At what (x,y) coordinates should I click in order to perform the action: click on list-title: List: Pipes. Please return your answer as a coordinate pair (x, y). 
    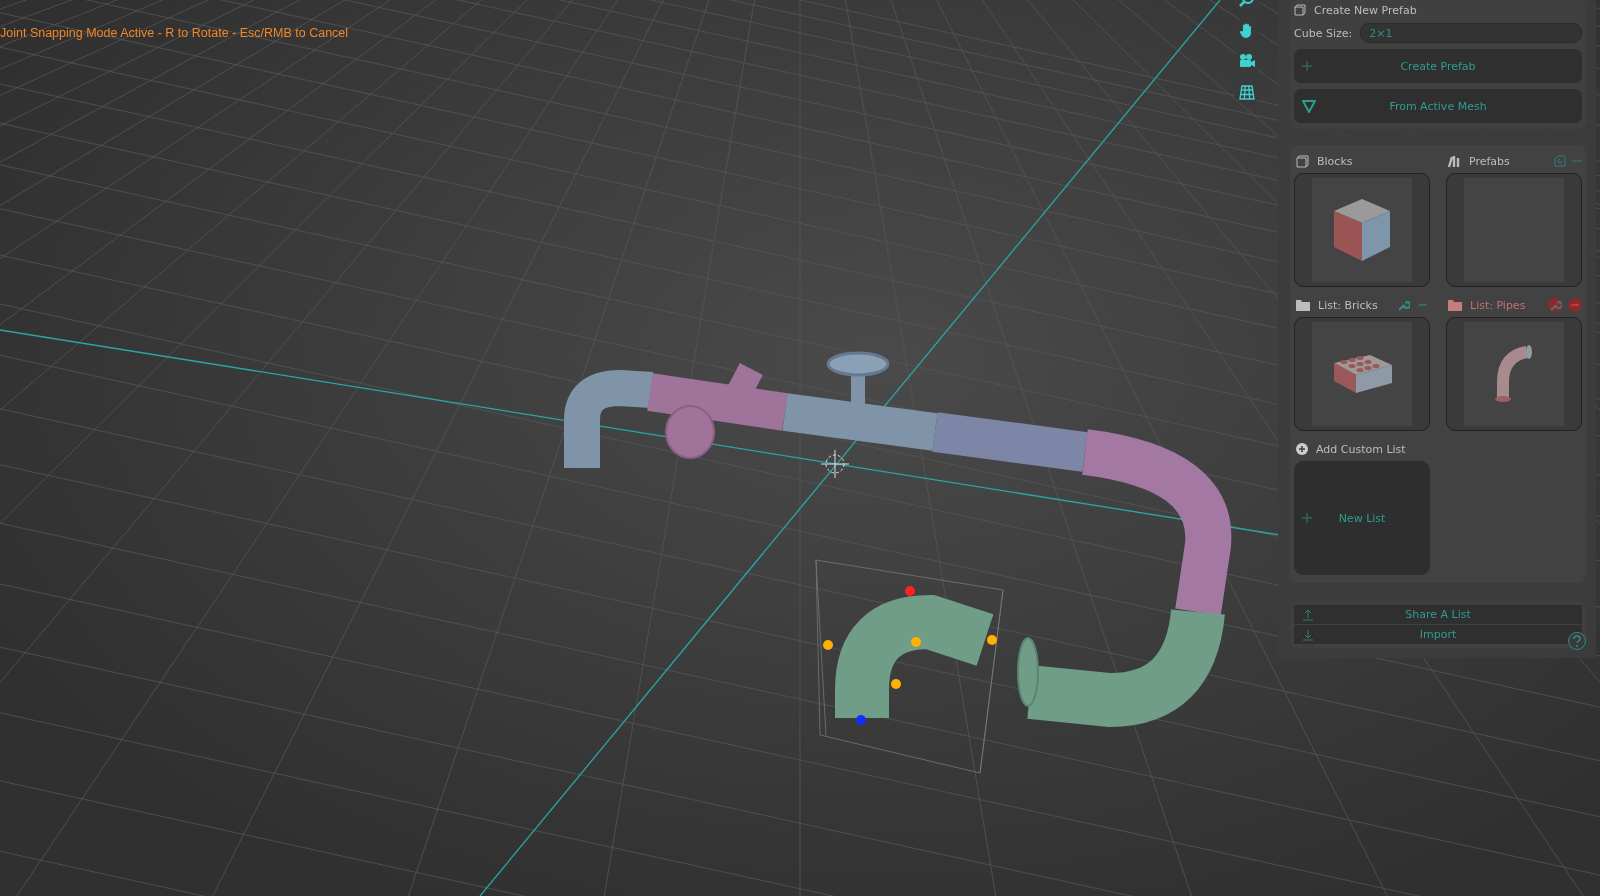
    Looking at the image, I should click on (1498, 305).